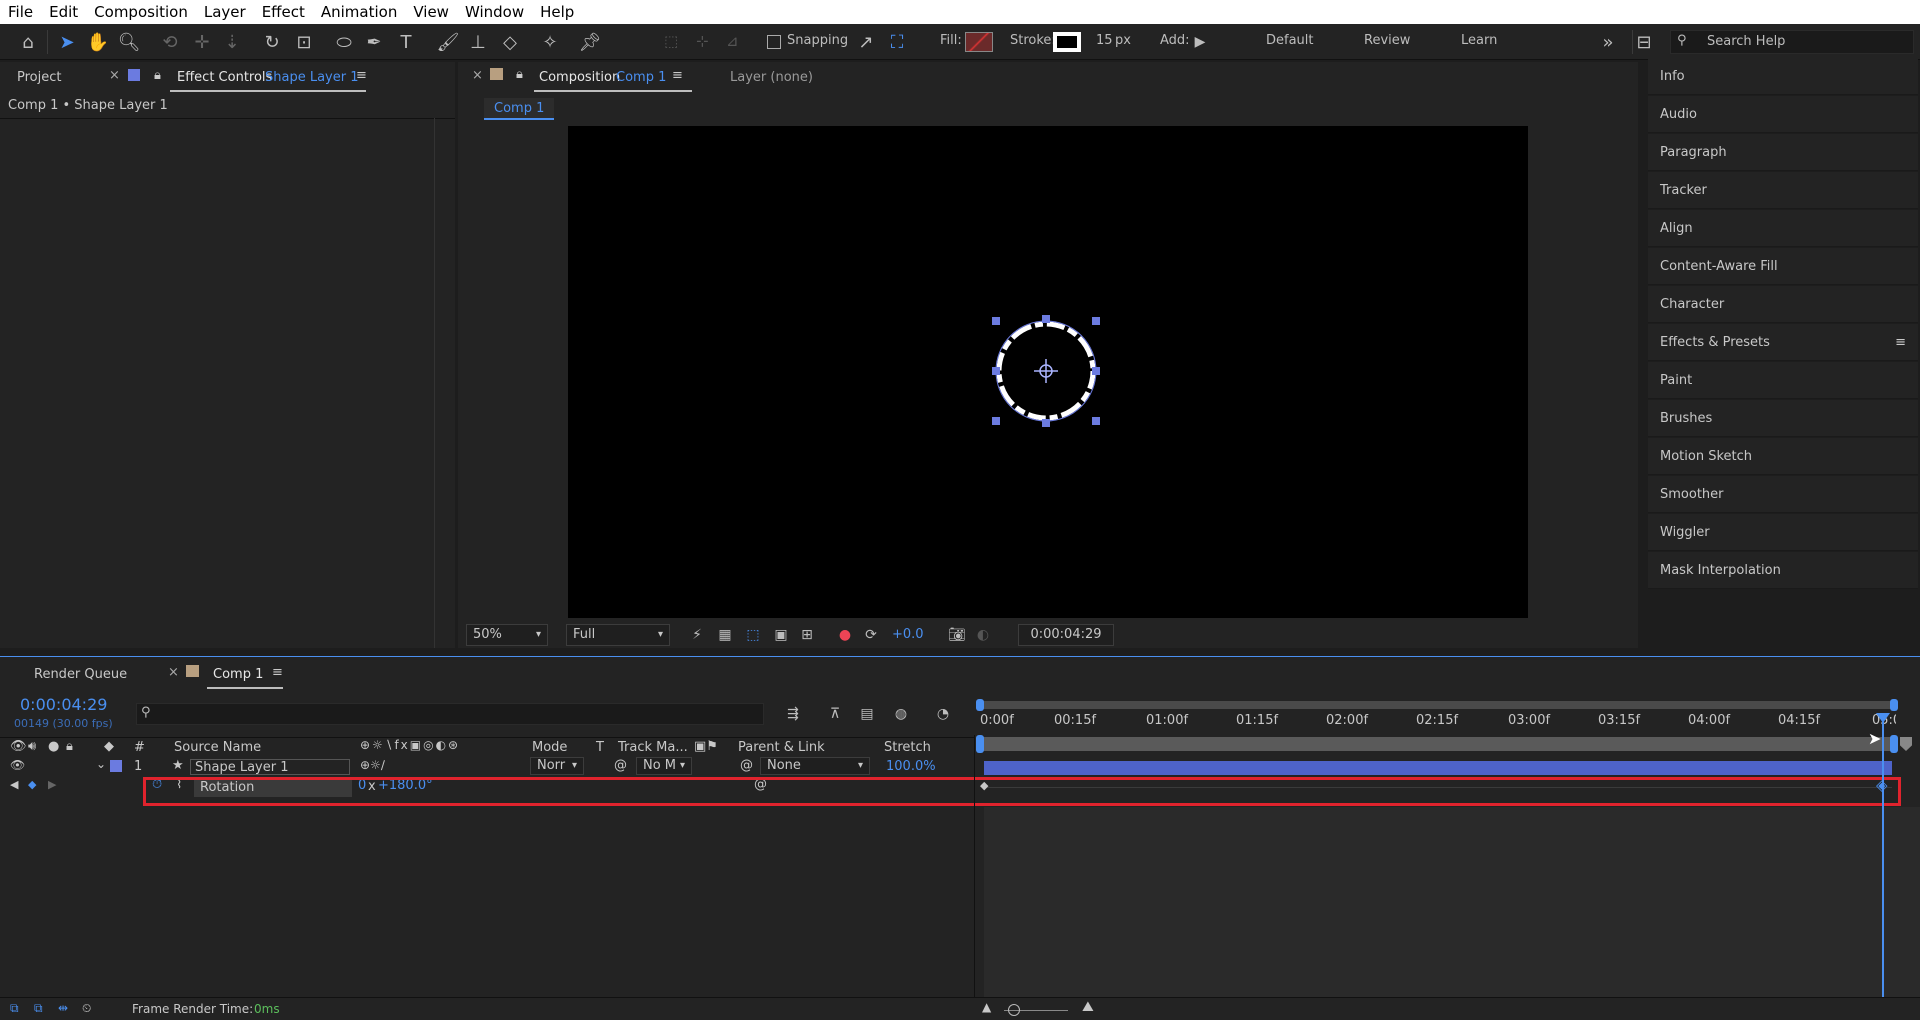 Image resolution: width=1920 pixels, height=1020 pixels. I want to click on mask-visibility-icon: ⬚, so click(753, 635).